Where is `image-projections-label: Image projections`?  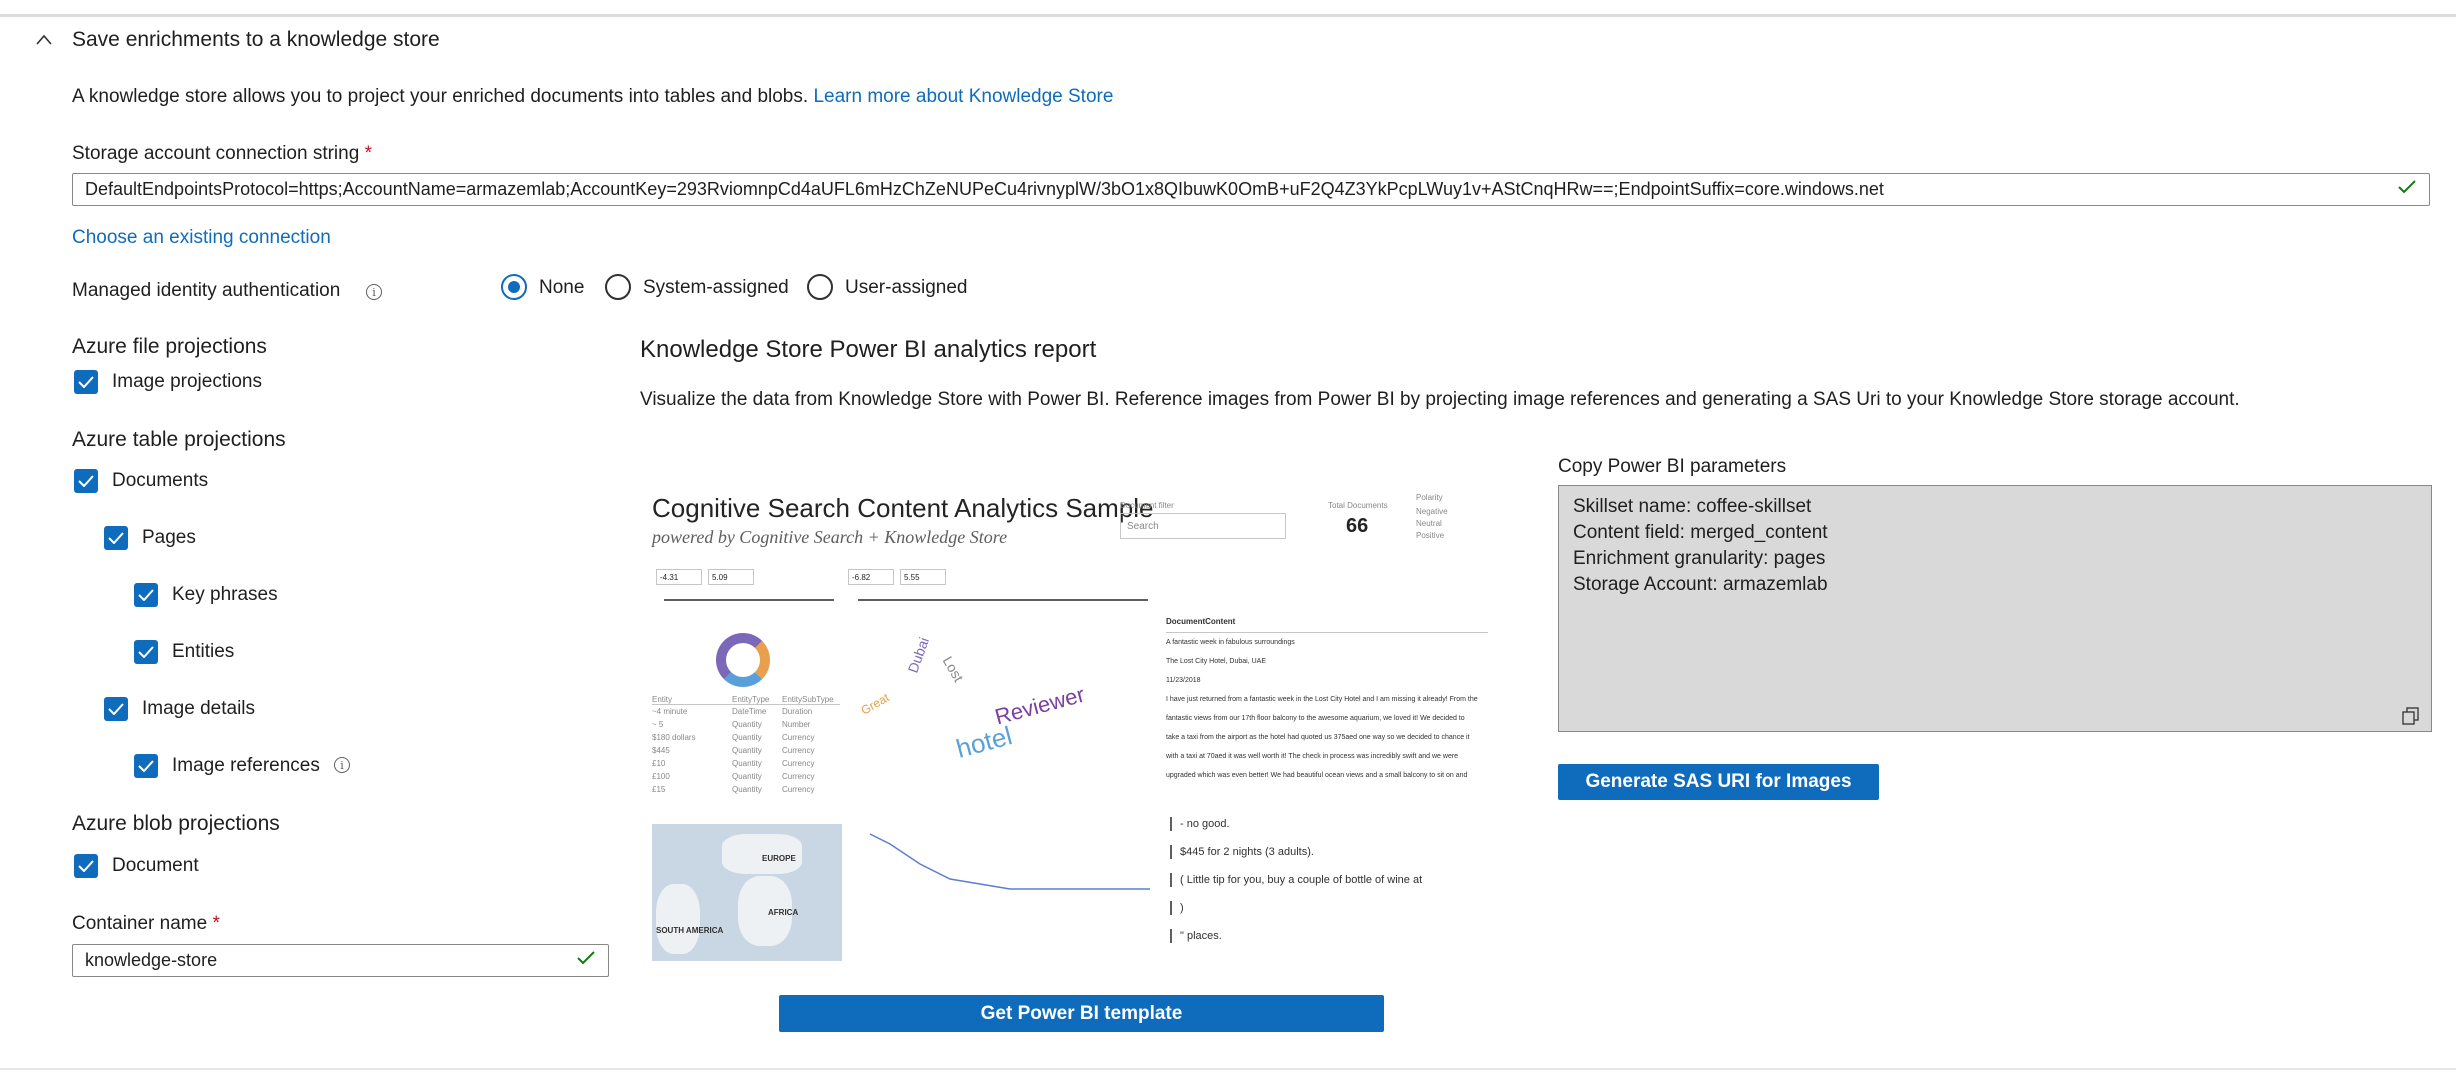 image-projections-label: Image projections is located at coordinates (187, 382).